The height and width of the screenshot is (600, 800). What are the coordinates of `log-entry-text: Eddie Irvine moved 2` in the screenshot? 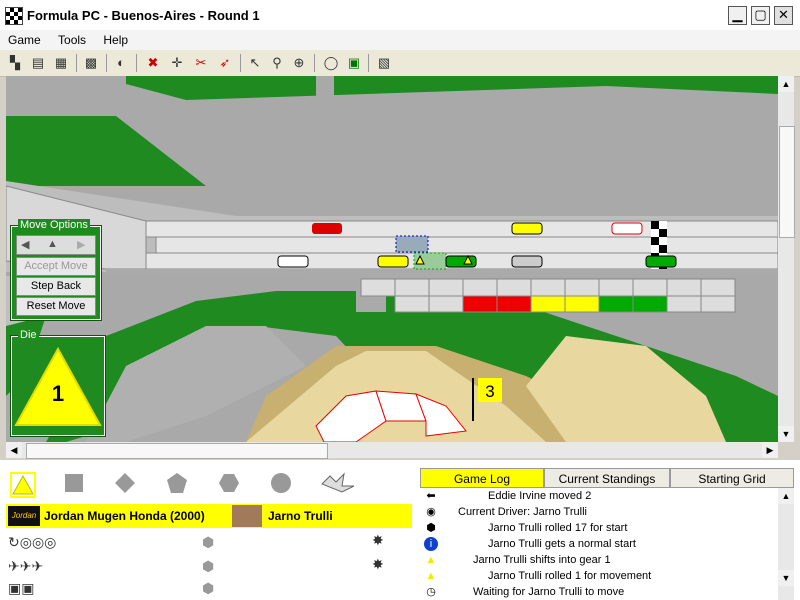 It's located at (540, 496).